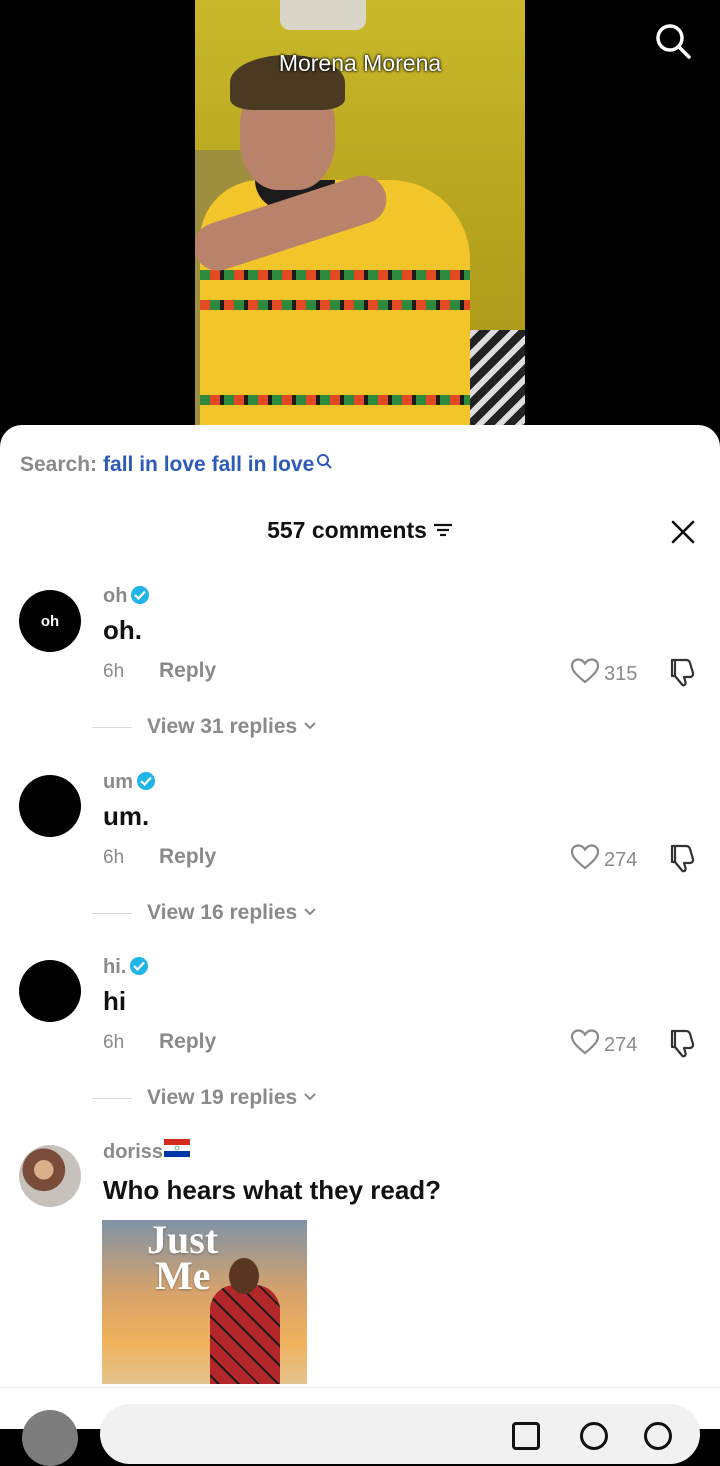 This screenshot has height=1466, width=720. I want to click on gif-attachment: Just Me, so click(204, 1302).